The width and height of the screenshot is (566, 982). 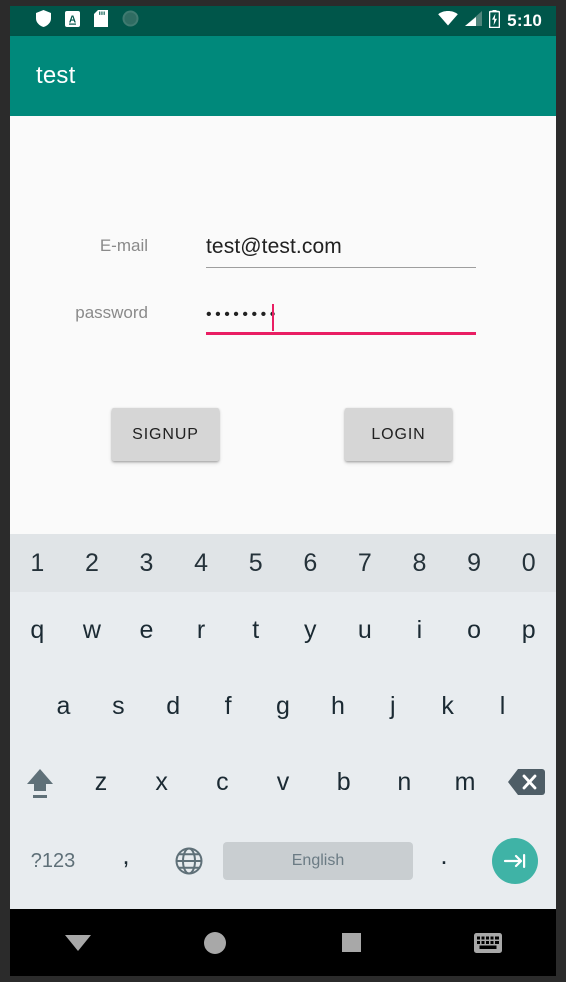 I want to click on key-v: v, so click(x=283, y=782).